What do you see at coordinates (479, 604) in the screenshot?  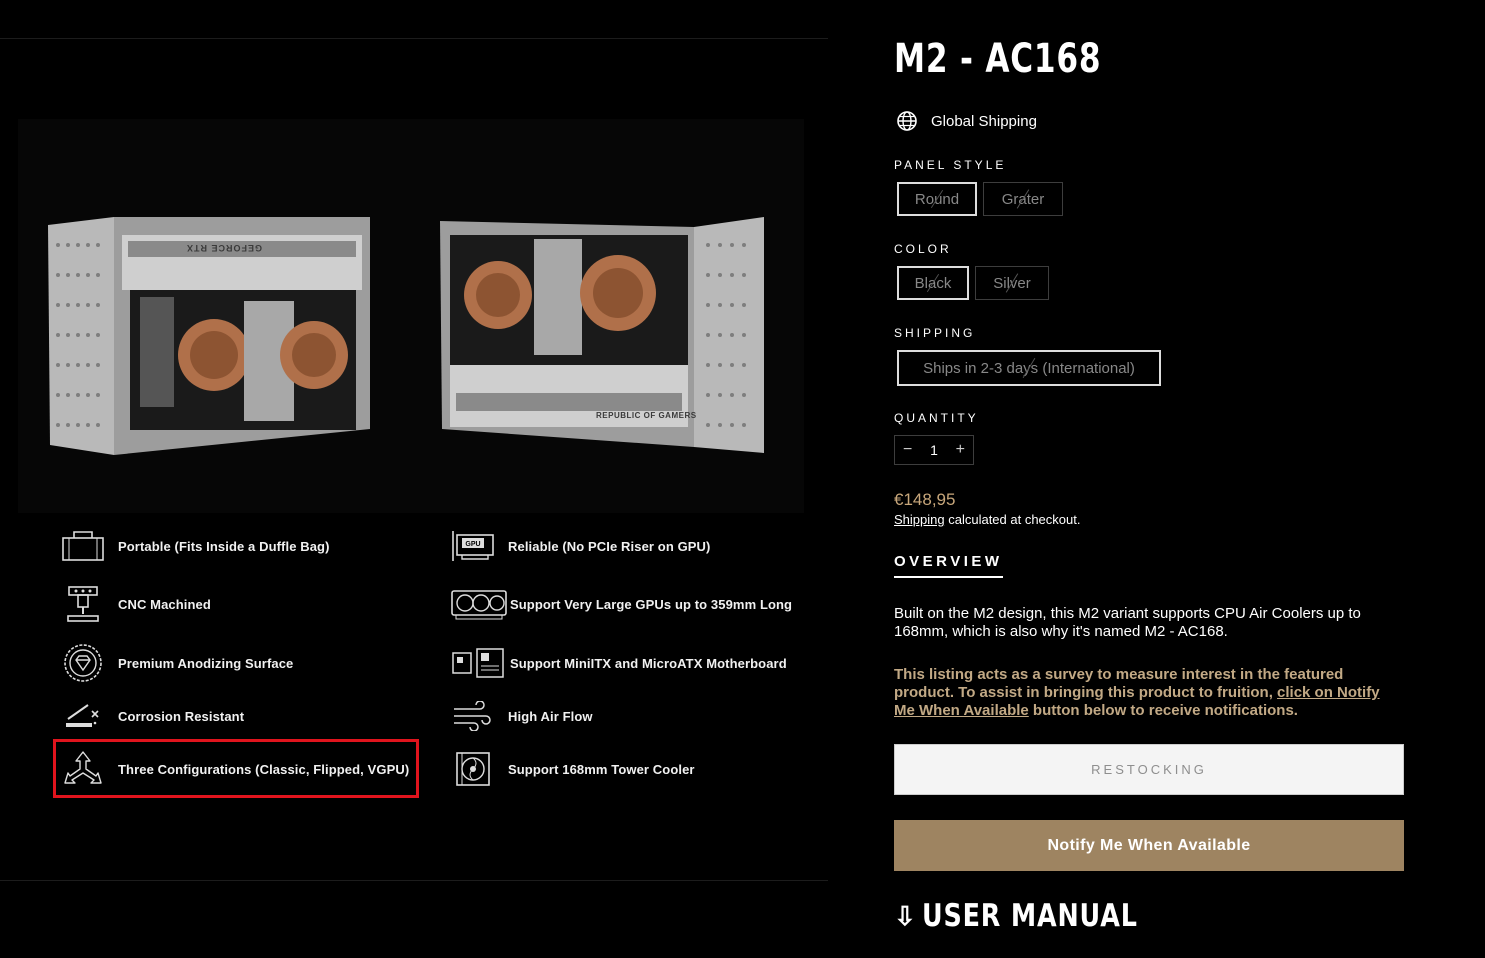 I see `large-gpu-icon` at bounding box center [479, 604].